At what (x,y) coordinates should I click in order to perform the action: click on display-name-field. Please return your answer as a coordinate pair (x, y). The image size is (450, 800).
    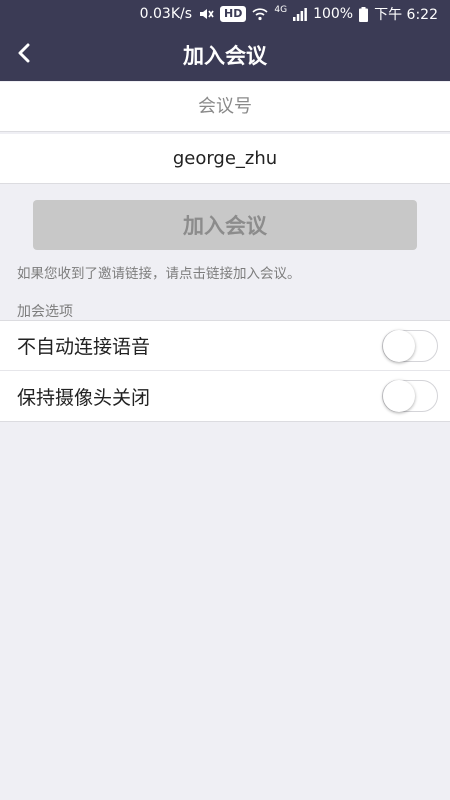
    Looking at the image, I should click on (225, 159).